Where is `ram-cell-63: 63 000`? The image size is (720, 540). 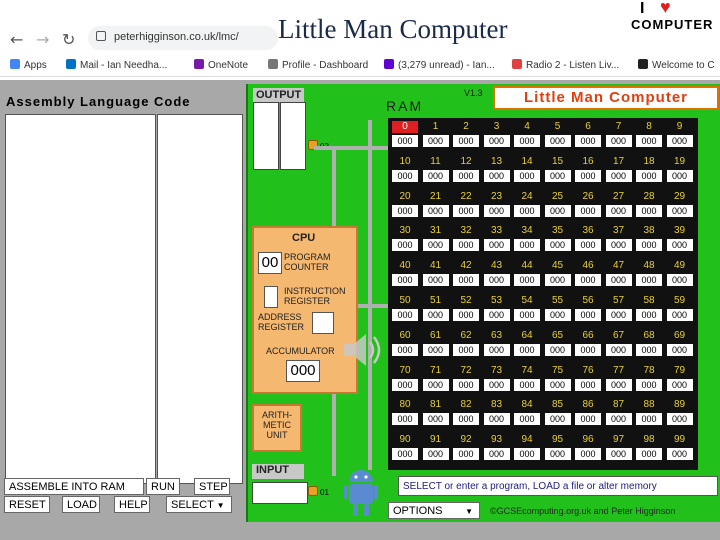 ram-cell-63: 63 000 is located at coordinates (496, 343).